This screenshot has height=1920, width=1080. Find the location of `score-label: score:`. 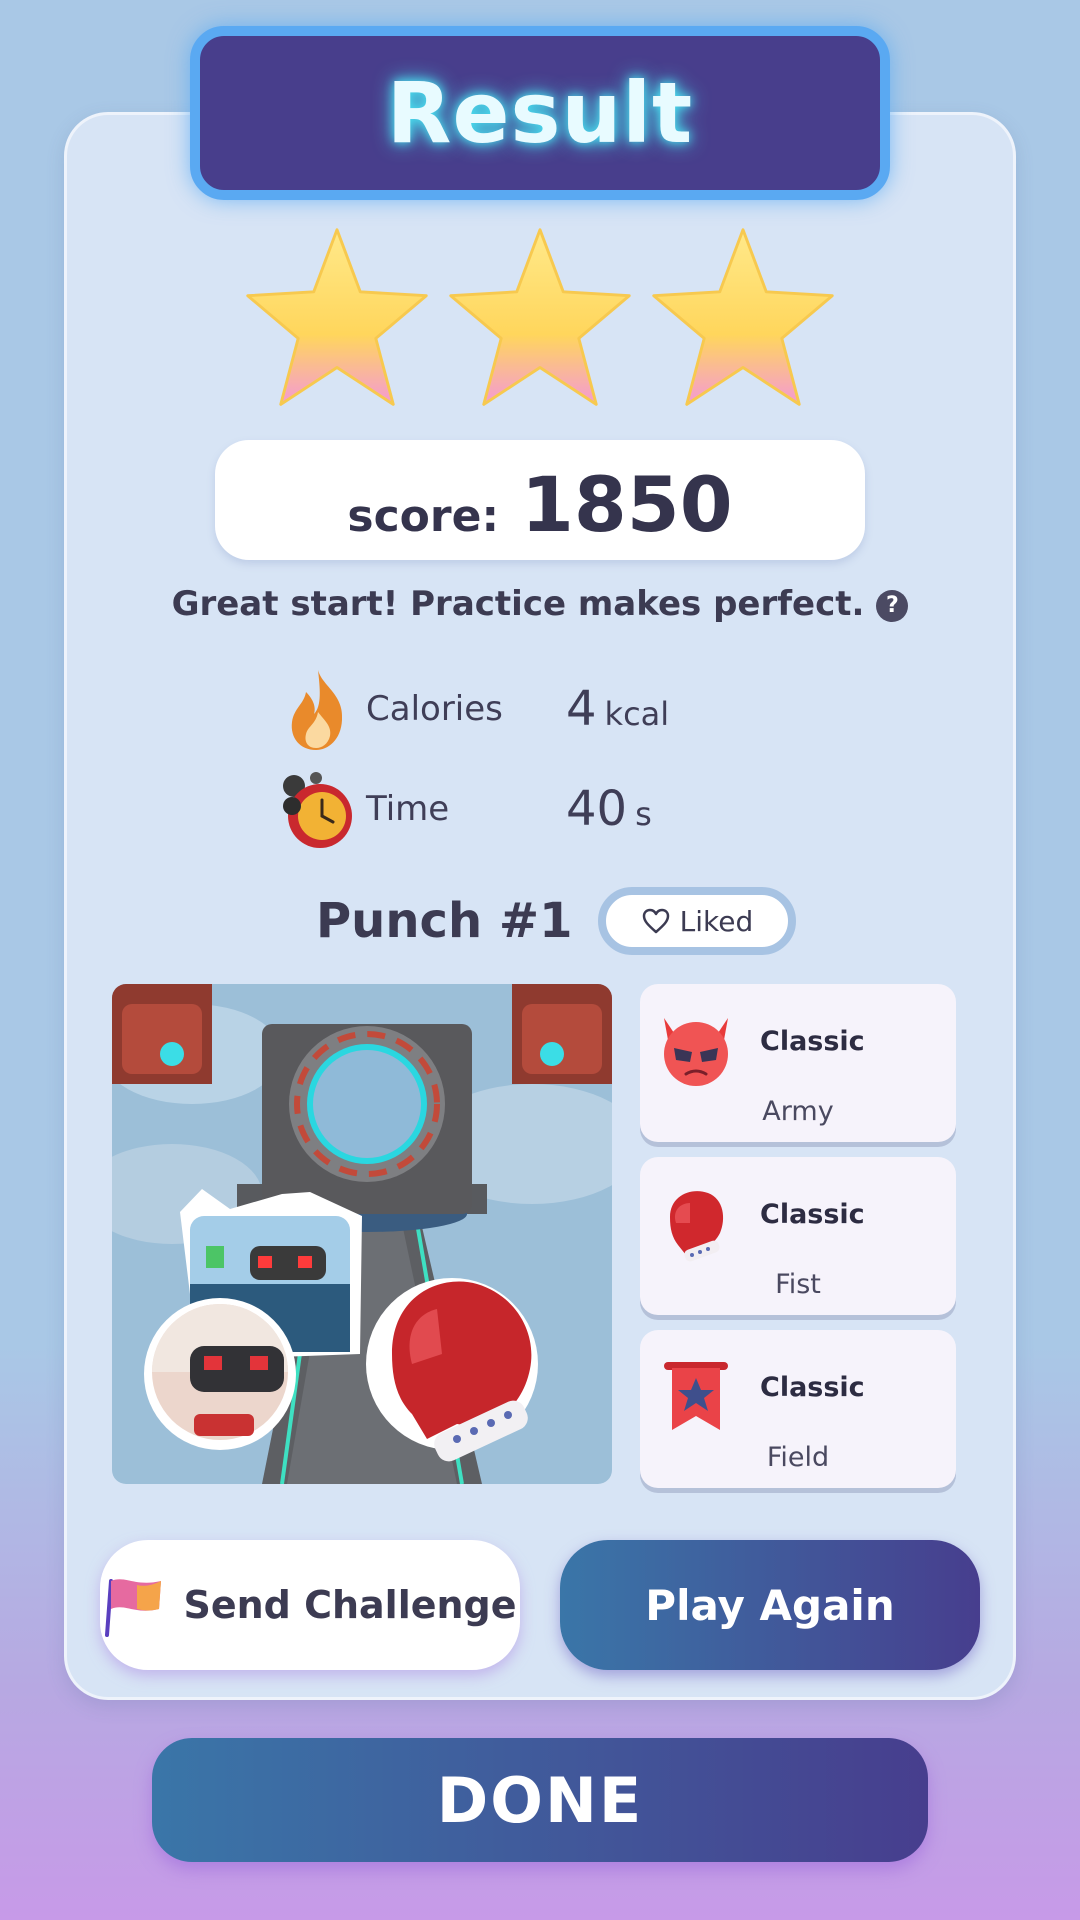

score-label: score: is located at coordinates (423, 516).